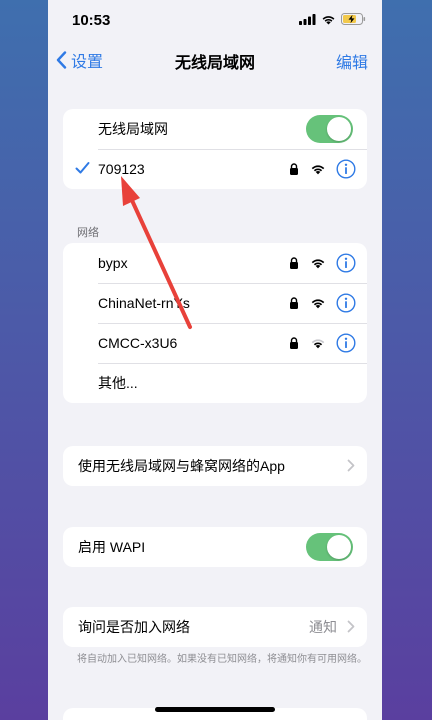 The height and width of the screenshot is (720, 432). What do you see at coordinates (88, 233) in the screenshot?
I see `networks-section-header: 网络` at bounding box center [88, 233].